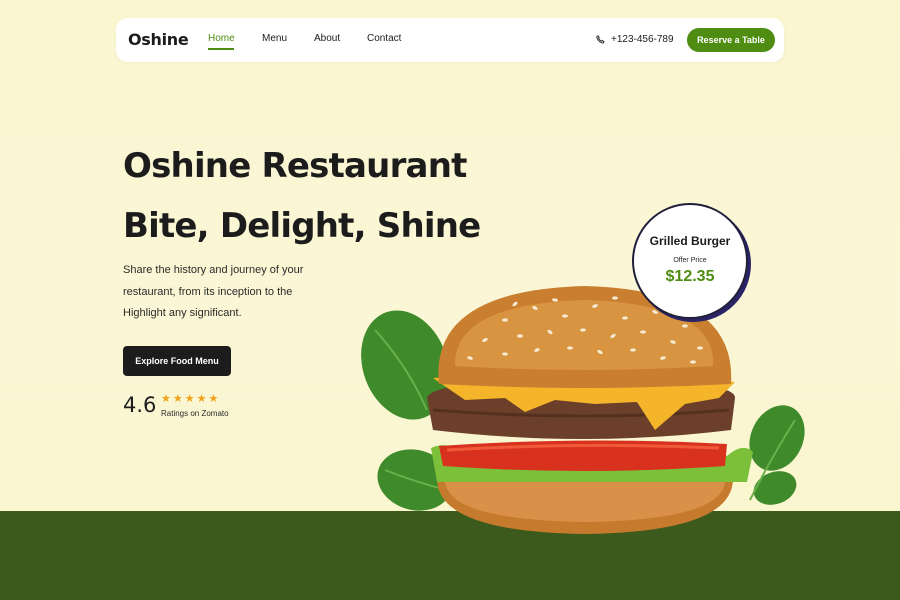 Image resolution: width=900 pixels, height=600 pixels. What do you see at coordinates (323, 196) in the screenshot?
I see `hero-title: Oshine Restaurant Bite, Delight, Shine` at bounding box center [323, 196].